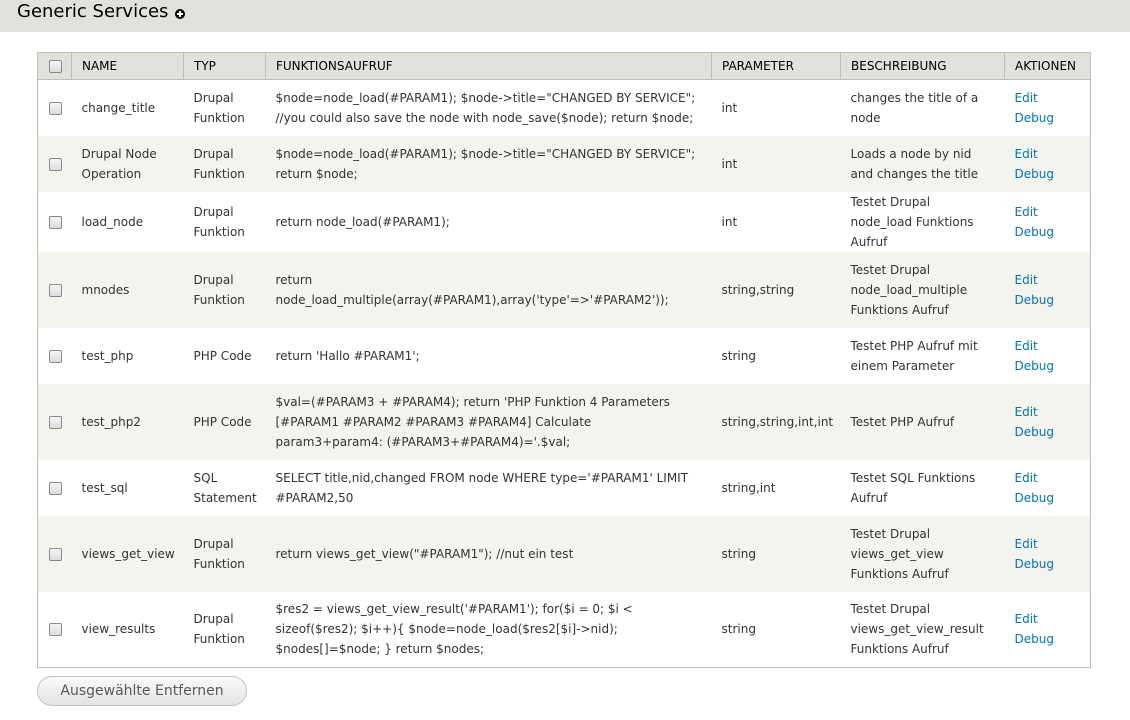  Describe the element at coordinates (758, 289) in the screenshot. I see `service-params: string,string` at that location.